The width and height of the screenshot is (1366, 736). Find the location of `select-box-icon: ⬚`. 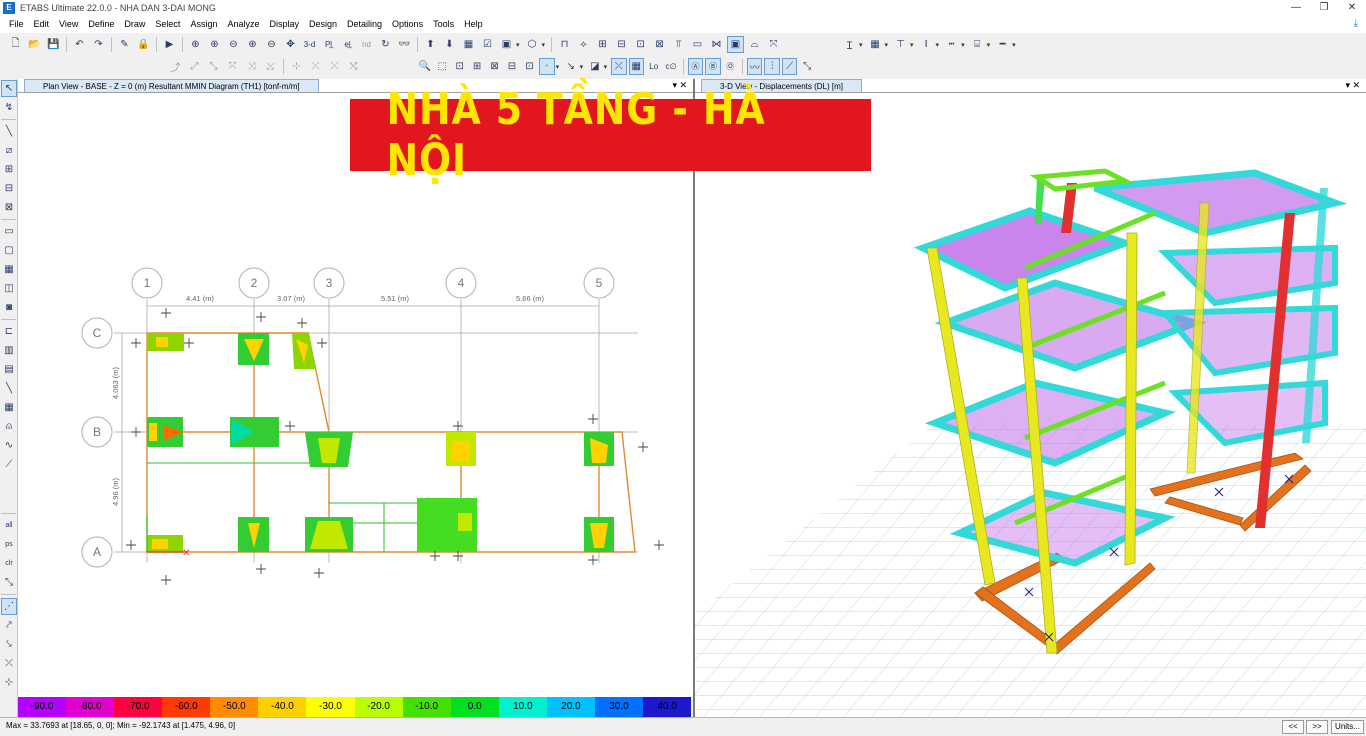

select-box-icon: ⬚ is located at coordinates (441, 66).